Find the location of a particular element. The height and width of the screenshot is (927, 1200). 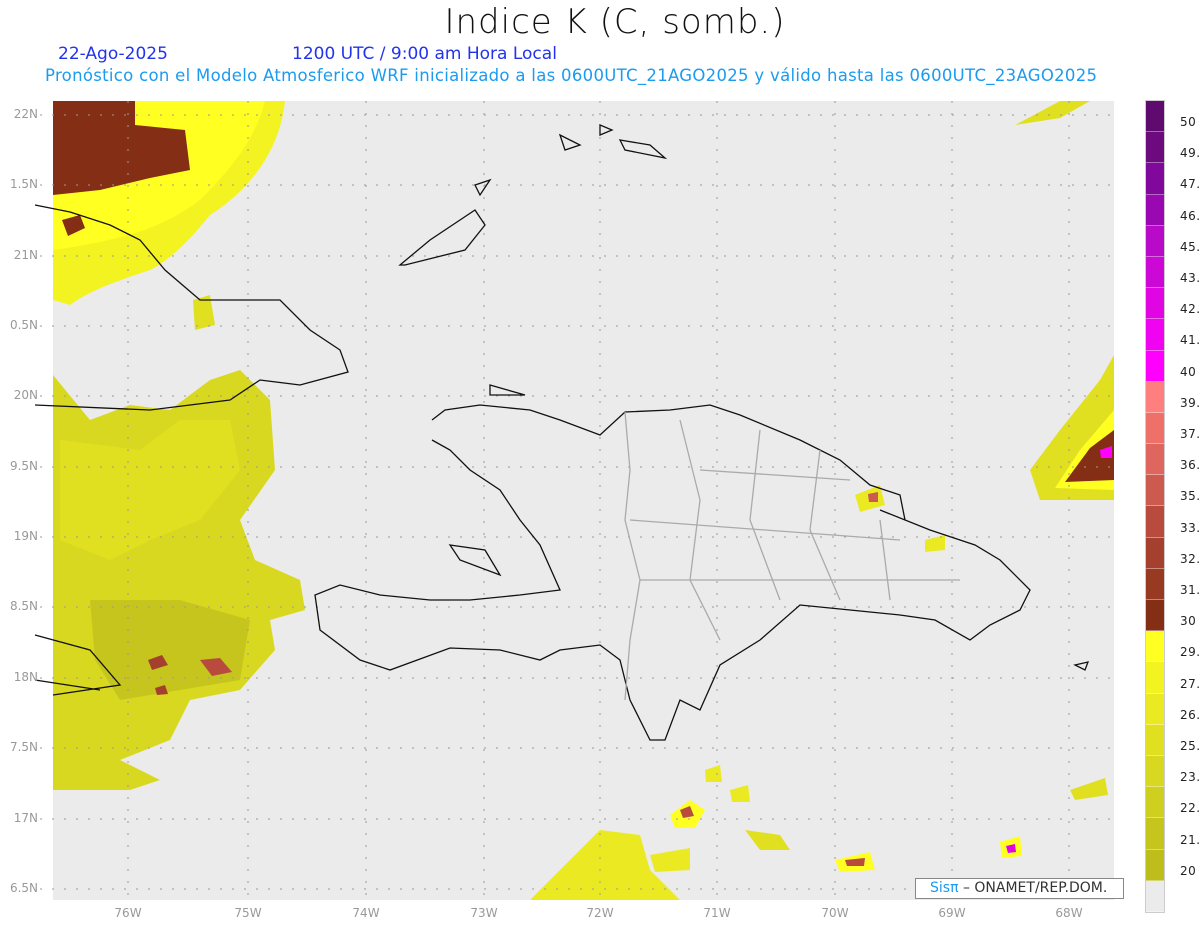

colorbar-label: 47.8 is located at coordinates (1190, 184).